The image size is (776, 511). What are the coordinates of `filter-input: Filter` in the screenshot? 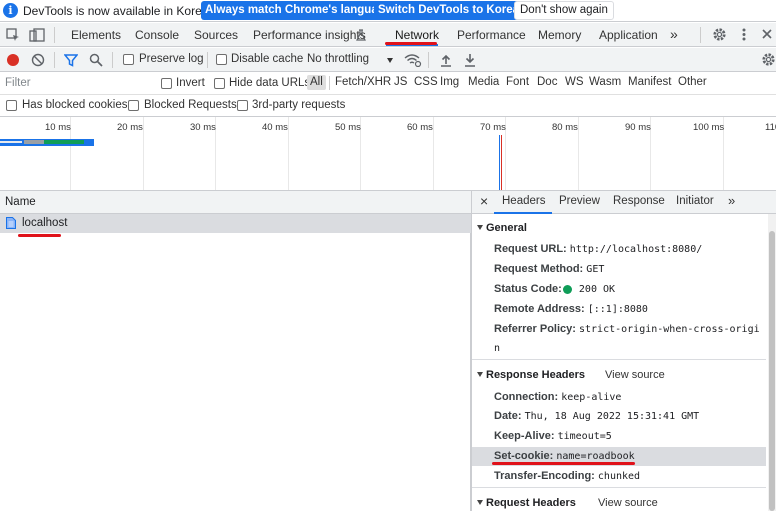 It's located at (75, 83).